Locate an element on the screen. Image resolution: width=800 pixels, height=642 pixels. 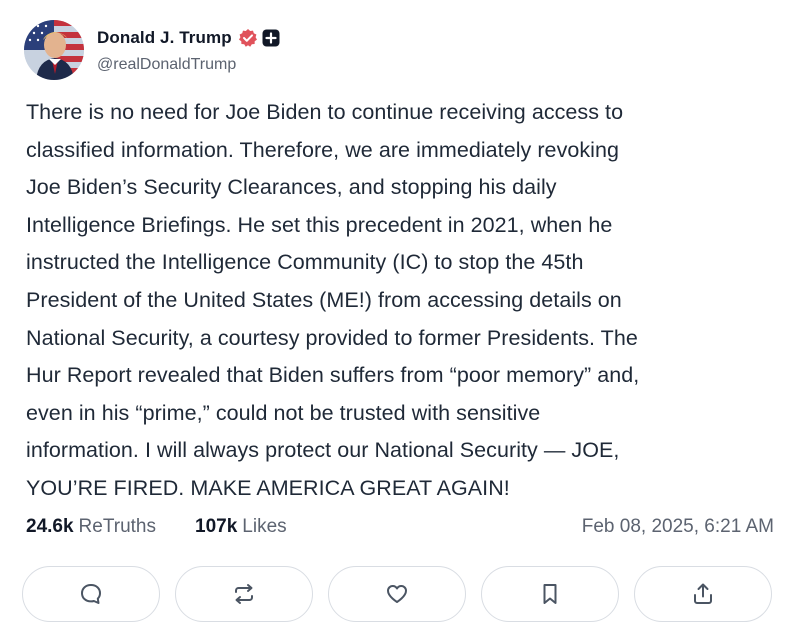
likes-stat: 107k Likes is located at coordinates (241, 527).